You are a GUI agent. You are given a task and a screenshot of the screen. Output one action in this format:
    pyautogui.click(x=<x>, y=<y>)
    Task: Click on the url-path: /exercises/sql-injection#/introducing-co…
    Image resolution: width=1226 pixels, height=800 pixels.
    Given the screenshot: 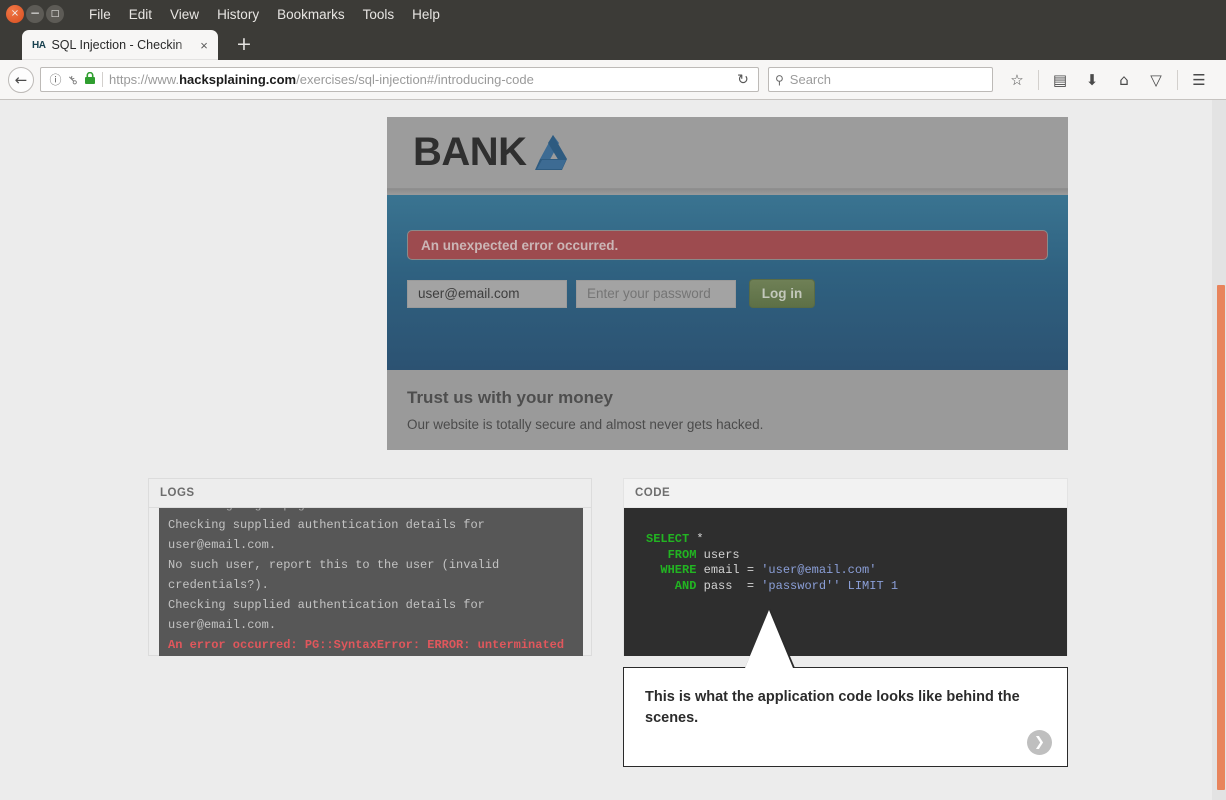 What is the action you would take?
    pyautogui.click(x=415, y=79)
    